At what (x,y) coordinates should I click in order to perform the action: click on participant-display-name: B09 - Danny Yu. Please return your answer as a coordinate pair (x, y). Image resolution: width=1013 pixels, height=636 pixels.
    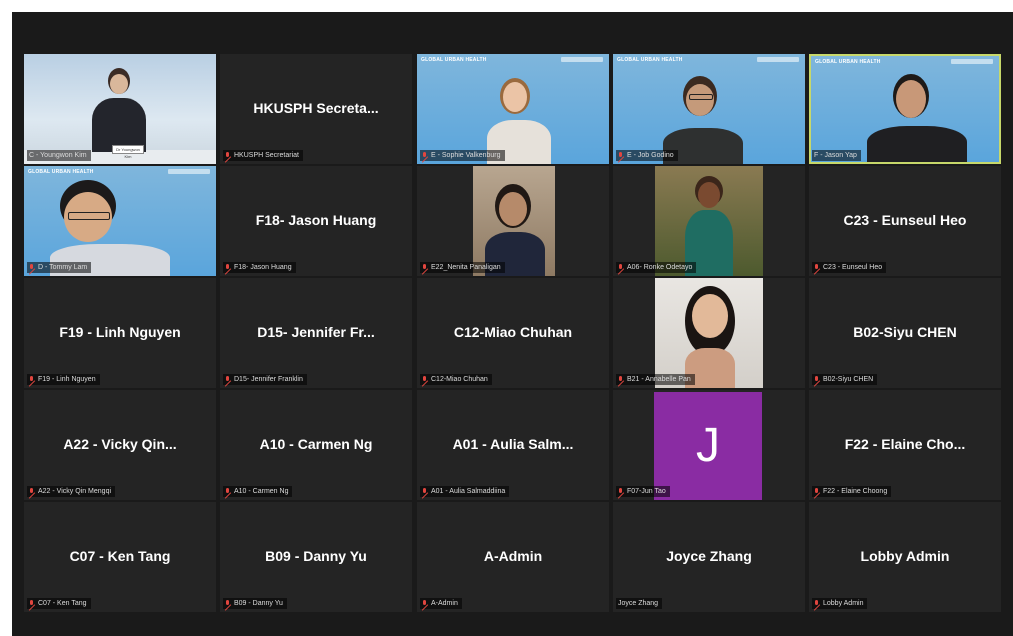
    Looking at the image, I should click on (316, 556).